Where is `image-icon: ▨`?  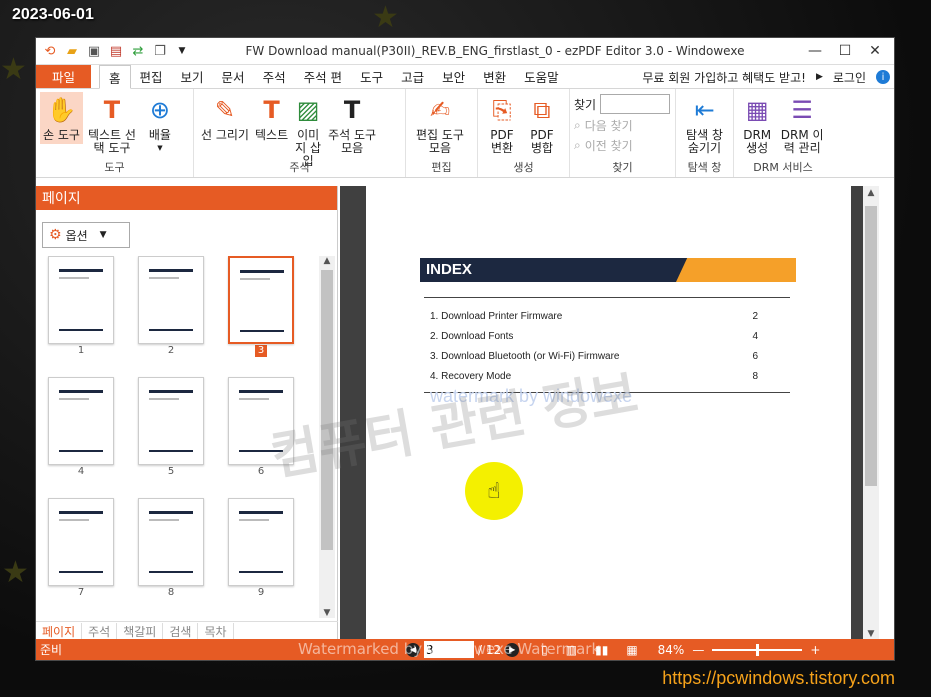
image-icon: ▨ is located at coordinates (308, 109).